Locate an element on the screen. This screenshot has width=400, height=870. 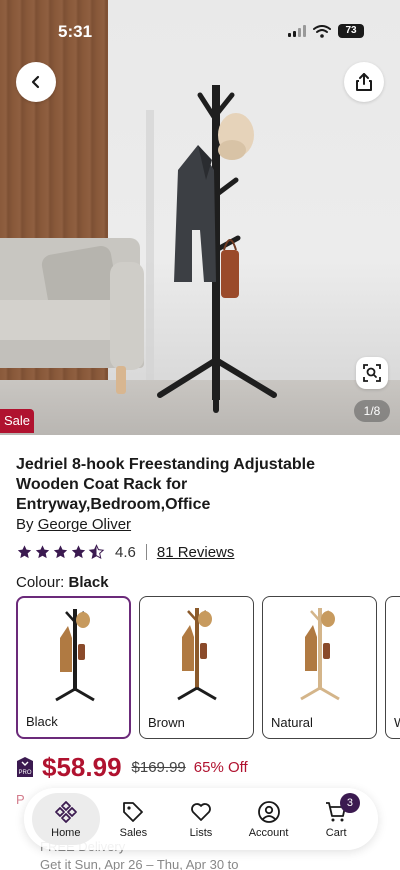
battery-icon: 73 is located at coordinates (351, 31).